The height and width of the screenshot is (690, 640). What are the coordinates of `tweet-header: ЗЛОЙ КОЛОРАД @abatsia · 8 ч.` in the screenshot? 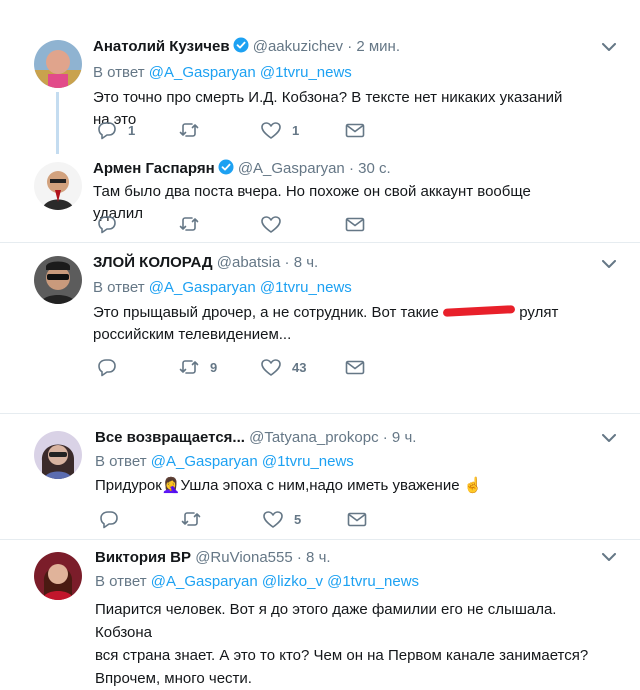 It's located at (205, 262).